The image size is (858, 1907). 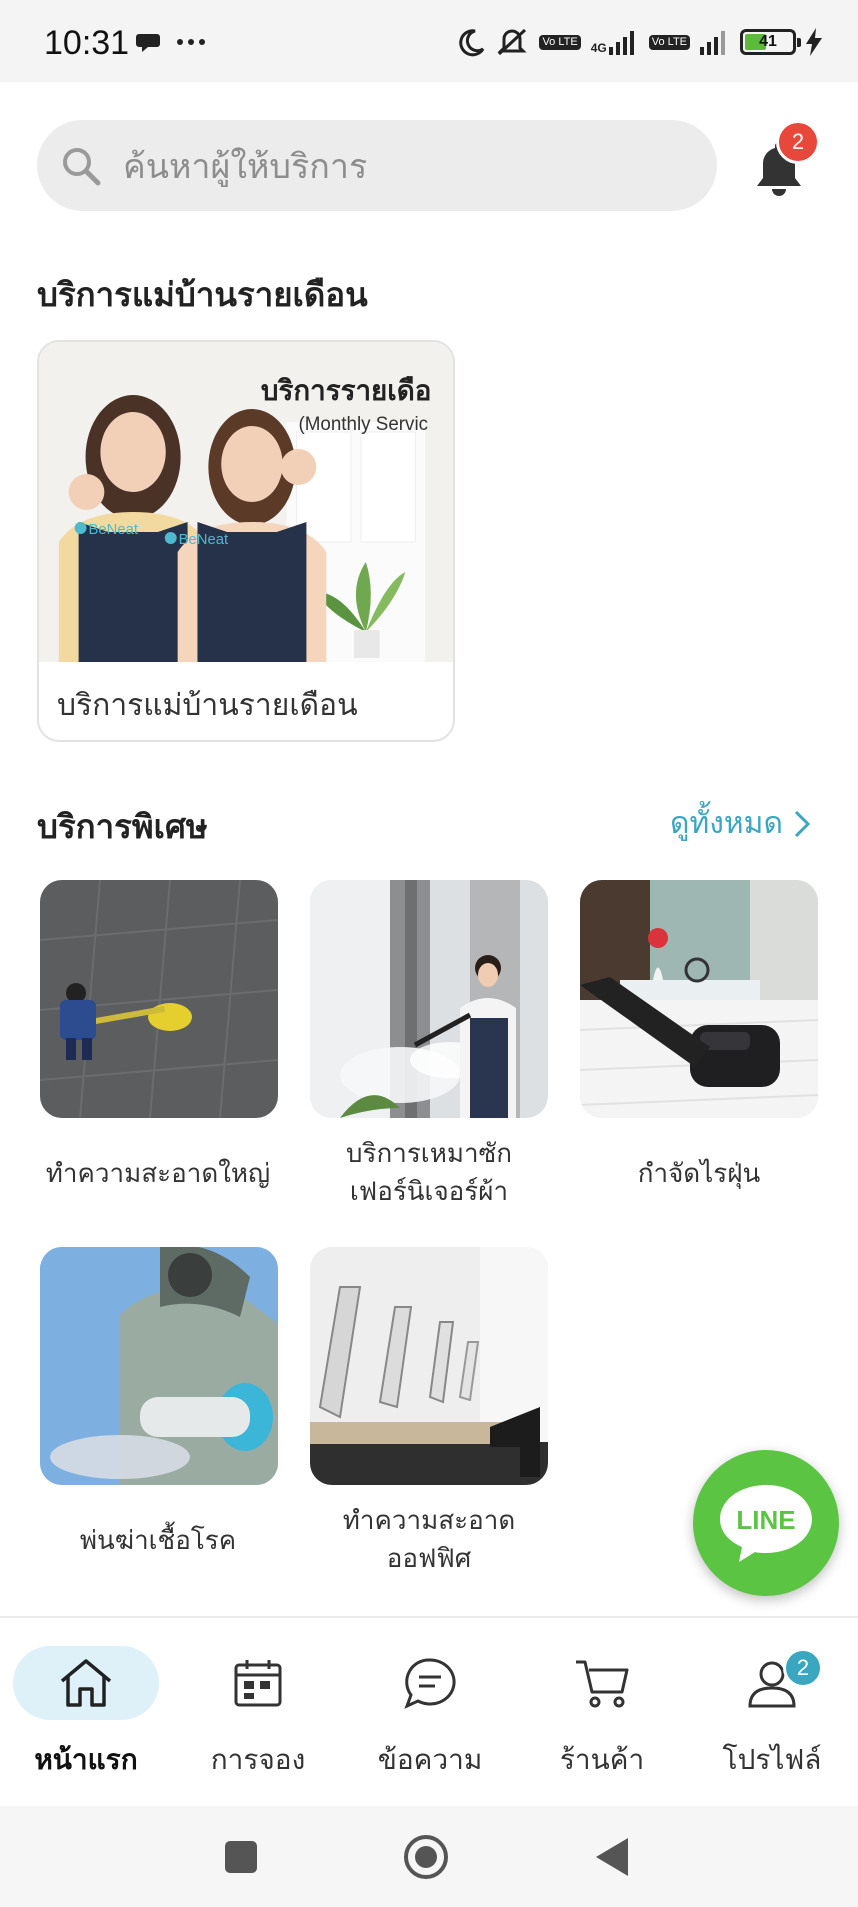 I want to click on notification-badge: 2, so click(x=798, y=142).